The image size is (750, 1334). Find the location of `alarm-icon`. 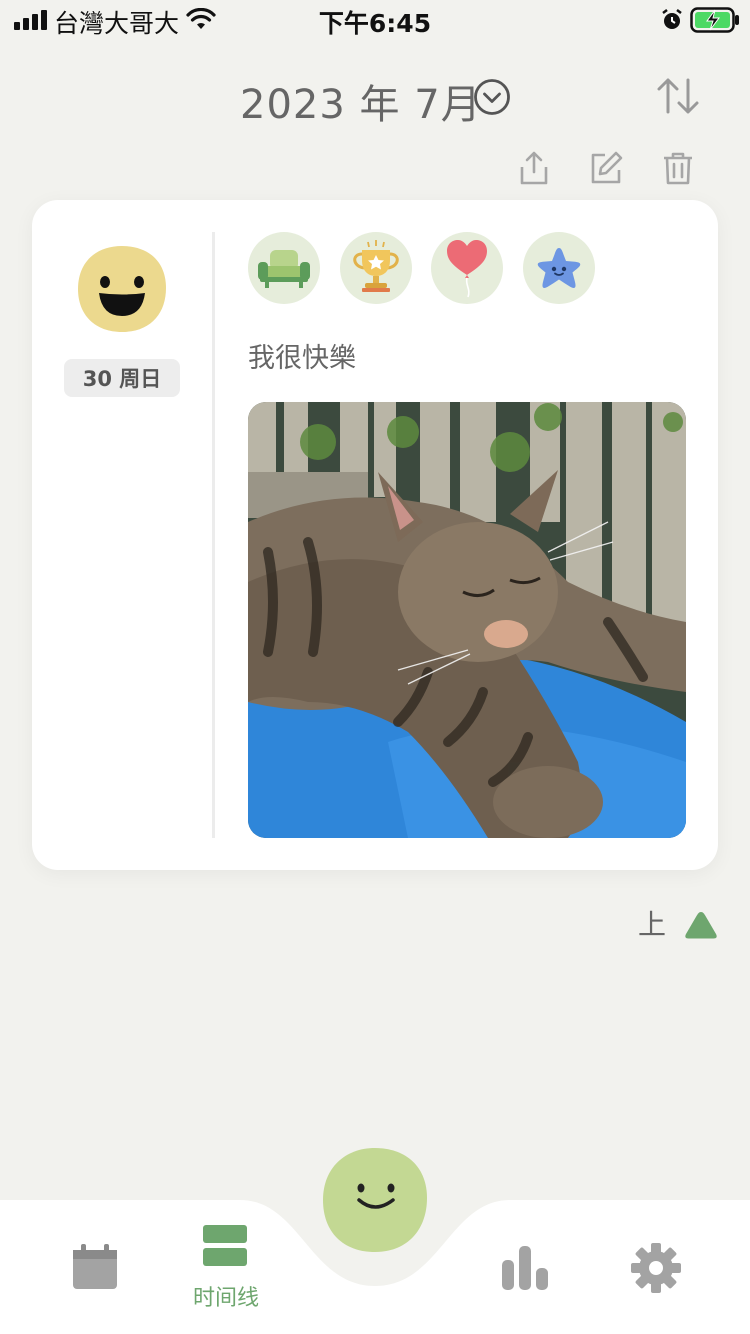

alarm-icon is located at coordinates (672, 19).